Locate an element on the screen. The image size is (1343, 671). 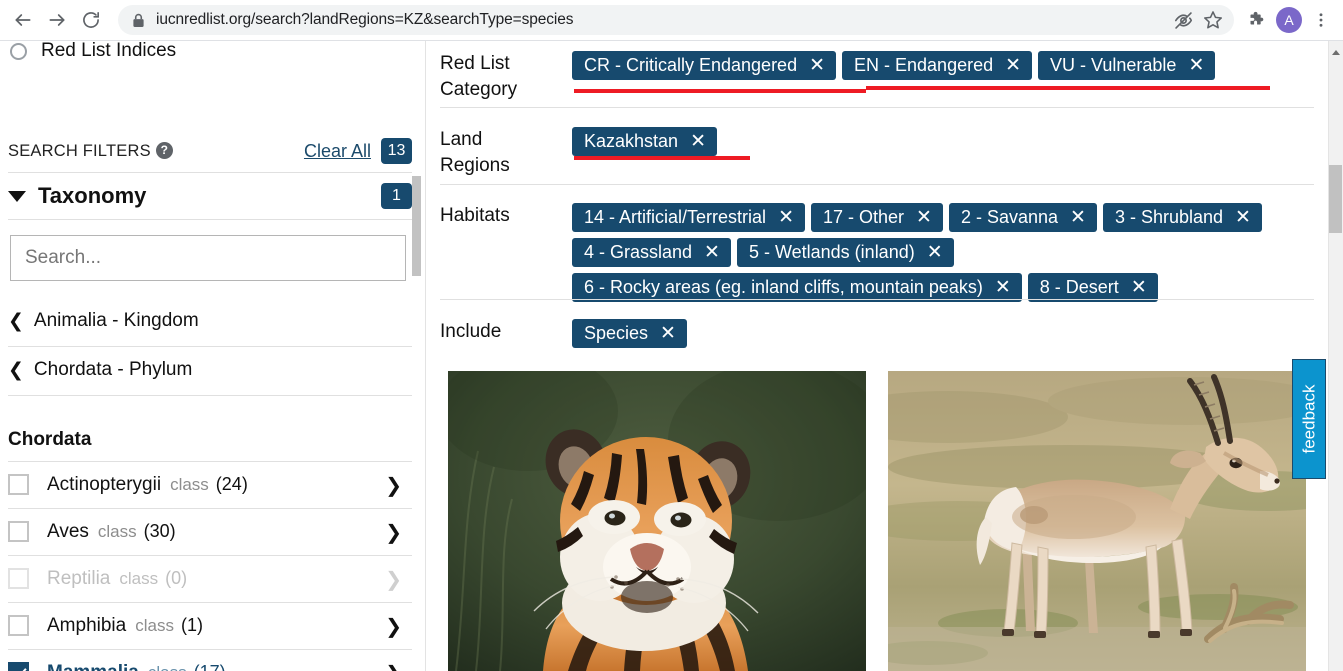
breadcrumb-label: Chordata - Phylum is located at coordinates (113, 369).